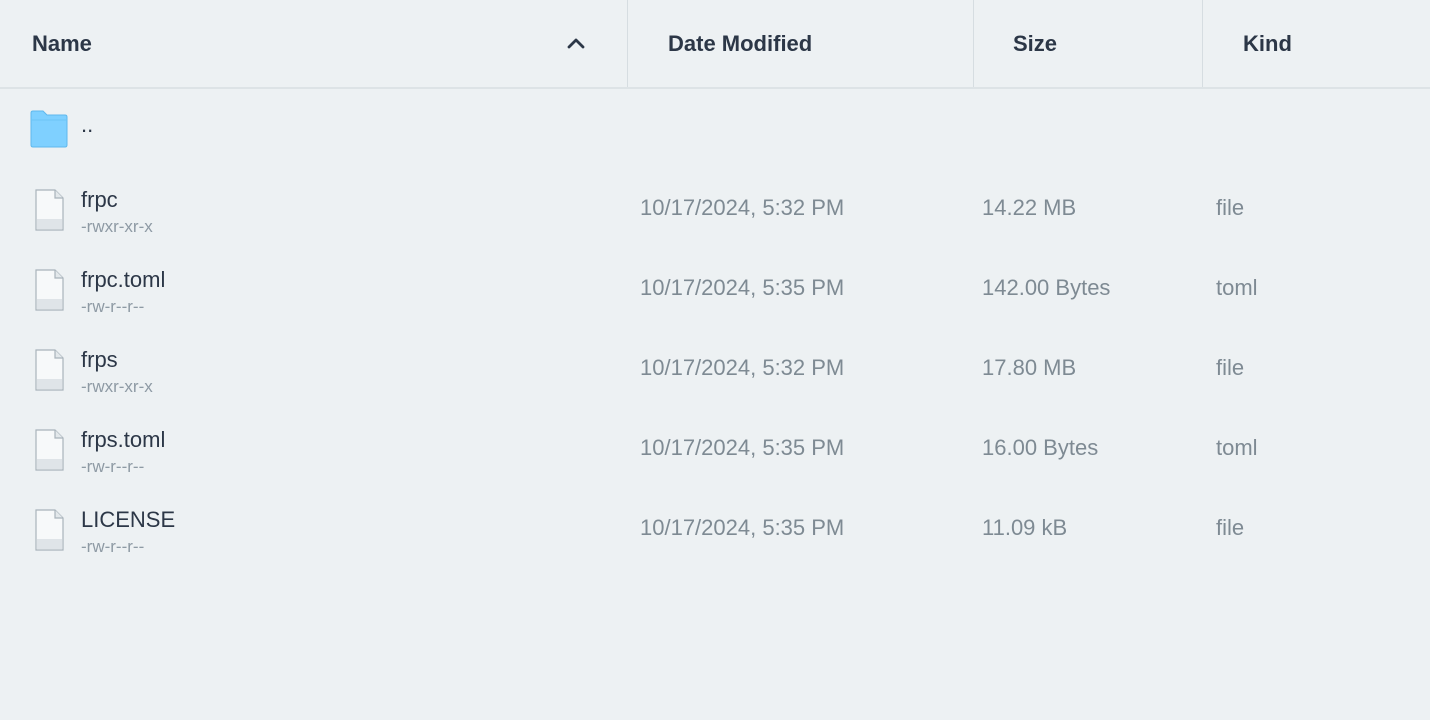 This screenshot has height=720, width=1430. I want to click on file-name: frps.toml, so click(123, 439).